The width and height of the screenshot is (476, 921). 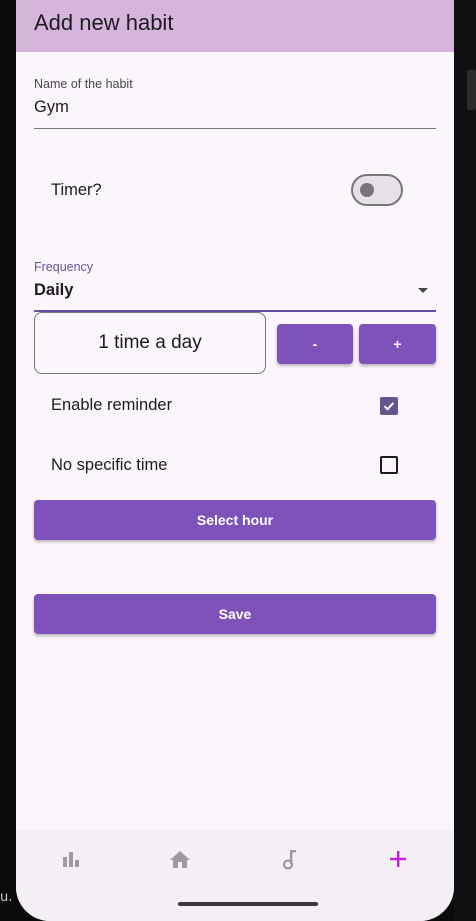 I want to click on device-side-button, so click(x=471, y=90).